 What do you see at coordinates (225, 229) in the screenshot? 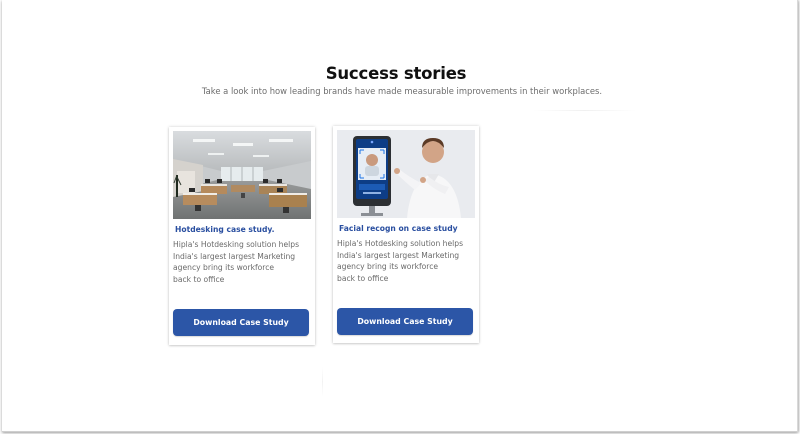
I see `card-title: Hotdesking case study.` at bounding box center [225, 229].